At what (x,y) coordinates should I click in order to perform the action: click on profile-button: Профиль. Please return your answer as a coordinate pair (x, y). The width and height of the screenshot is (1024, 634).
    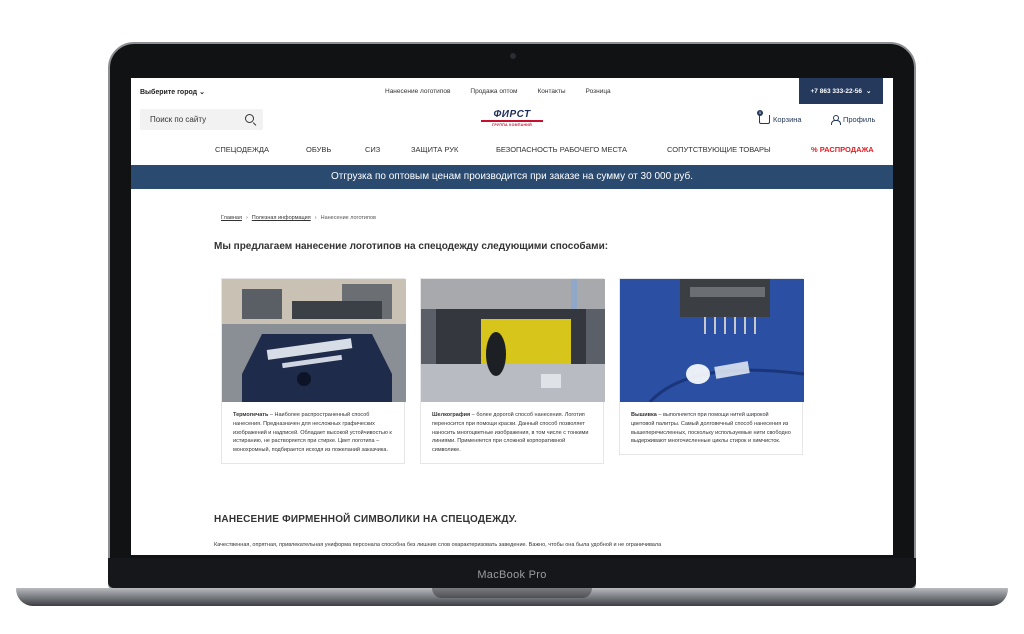
    Looking at the image, I should click on (853, 120).